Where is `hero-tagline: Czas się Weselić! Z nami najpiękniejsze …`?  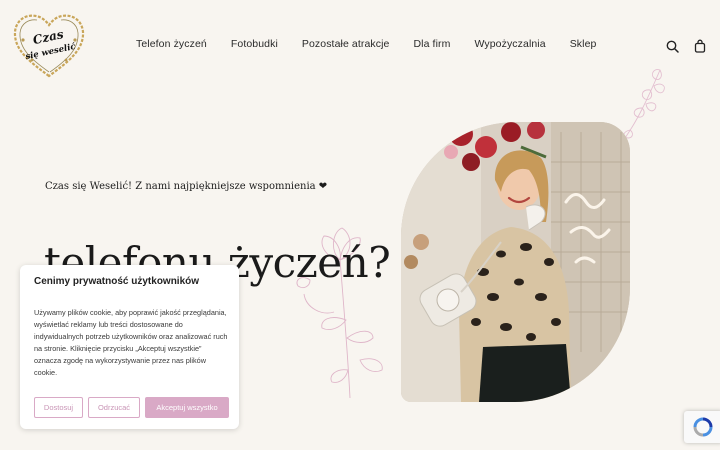 hero-tagline: Czas się Weselić! Z nami najpiękniejsze … is located at coordinates (186, 186).